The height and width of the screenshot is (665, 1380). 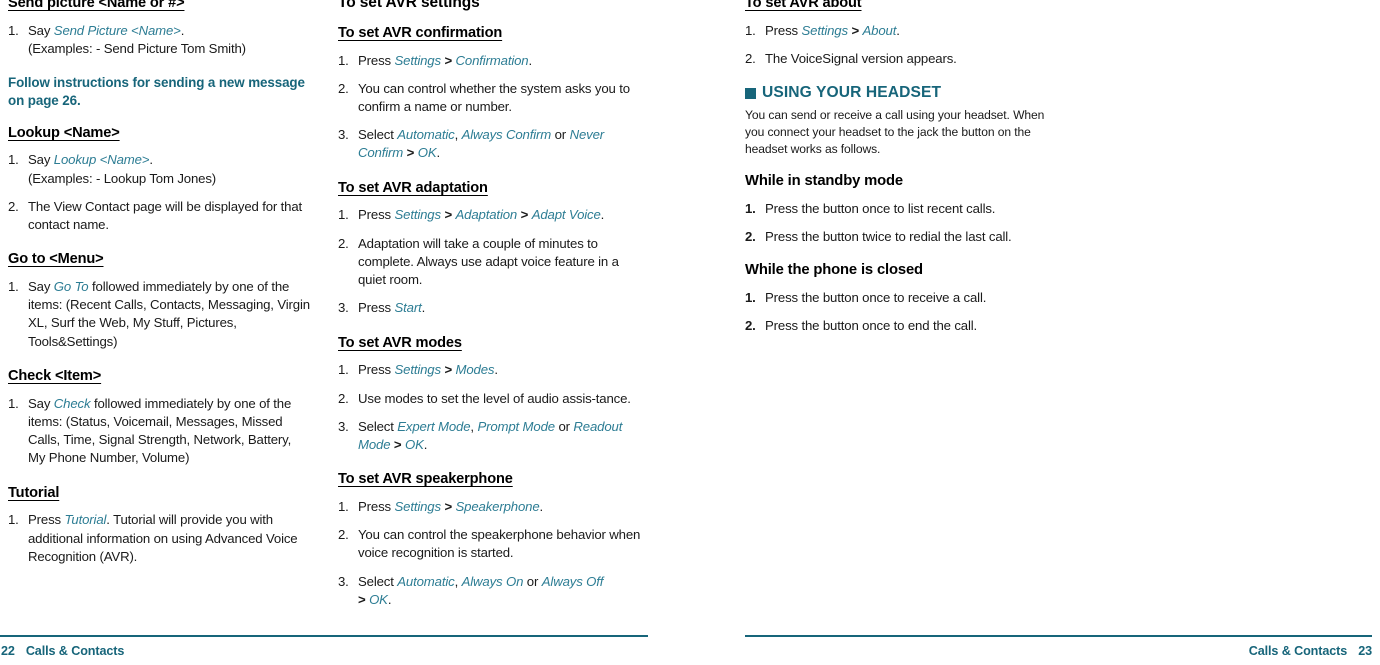 I want to click on subsection-heading: Go to <Menu>, so click(x=56, y=259).